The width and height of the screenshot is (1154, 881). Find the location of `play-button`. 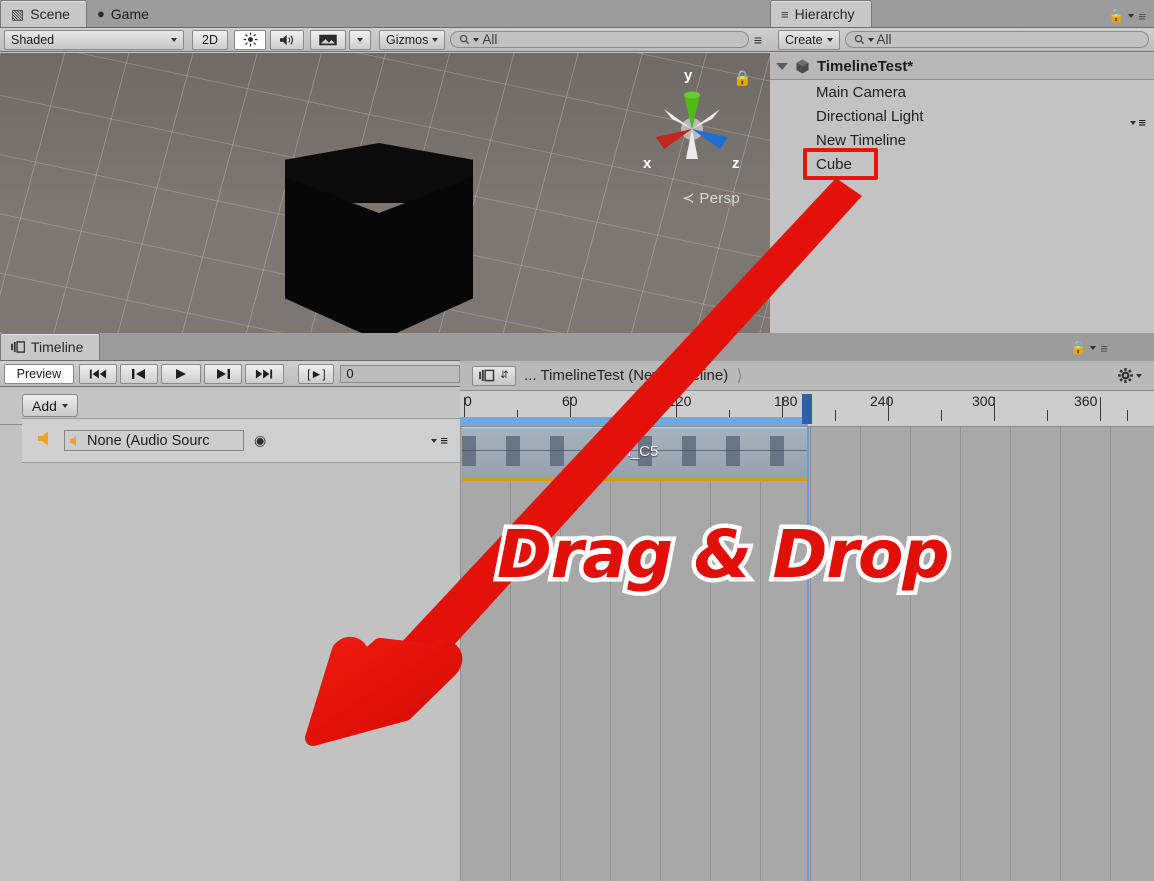

play-button is located at coordinates (180, 373).